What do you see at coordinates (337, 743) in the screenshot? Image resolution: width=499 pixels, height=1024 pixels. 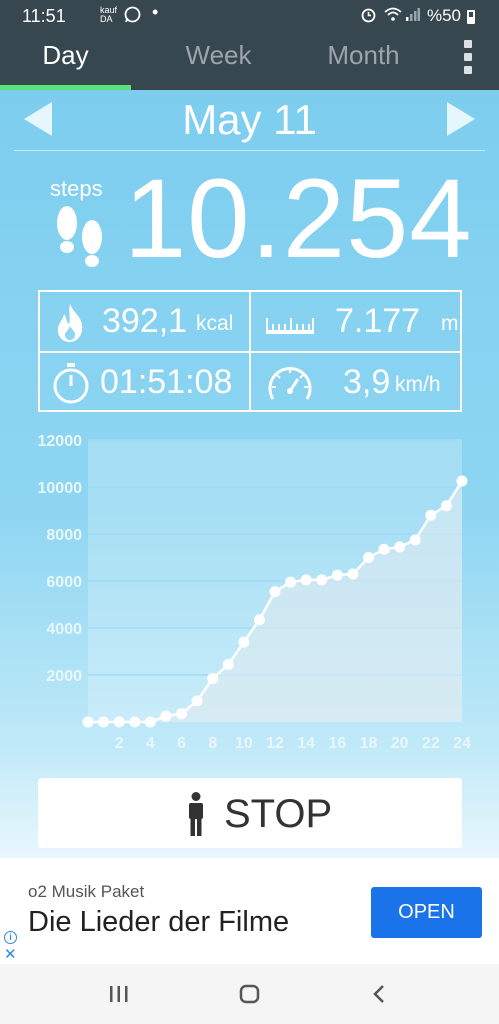 I see `x-tick-label: 16` at bounding box center [337, 743].